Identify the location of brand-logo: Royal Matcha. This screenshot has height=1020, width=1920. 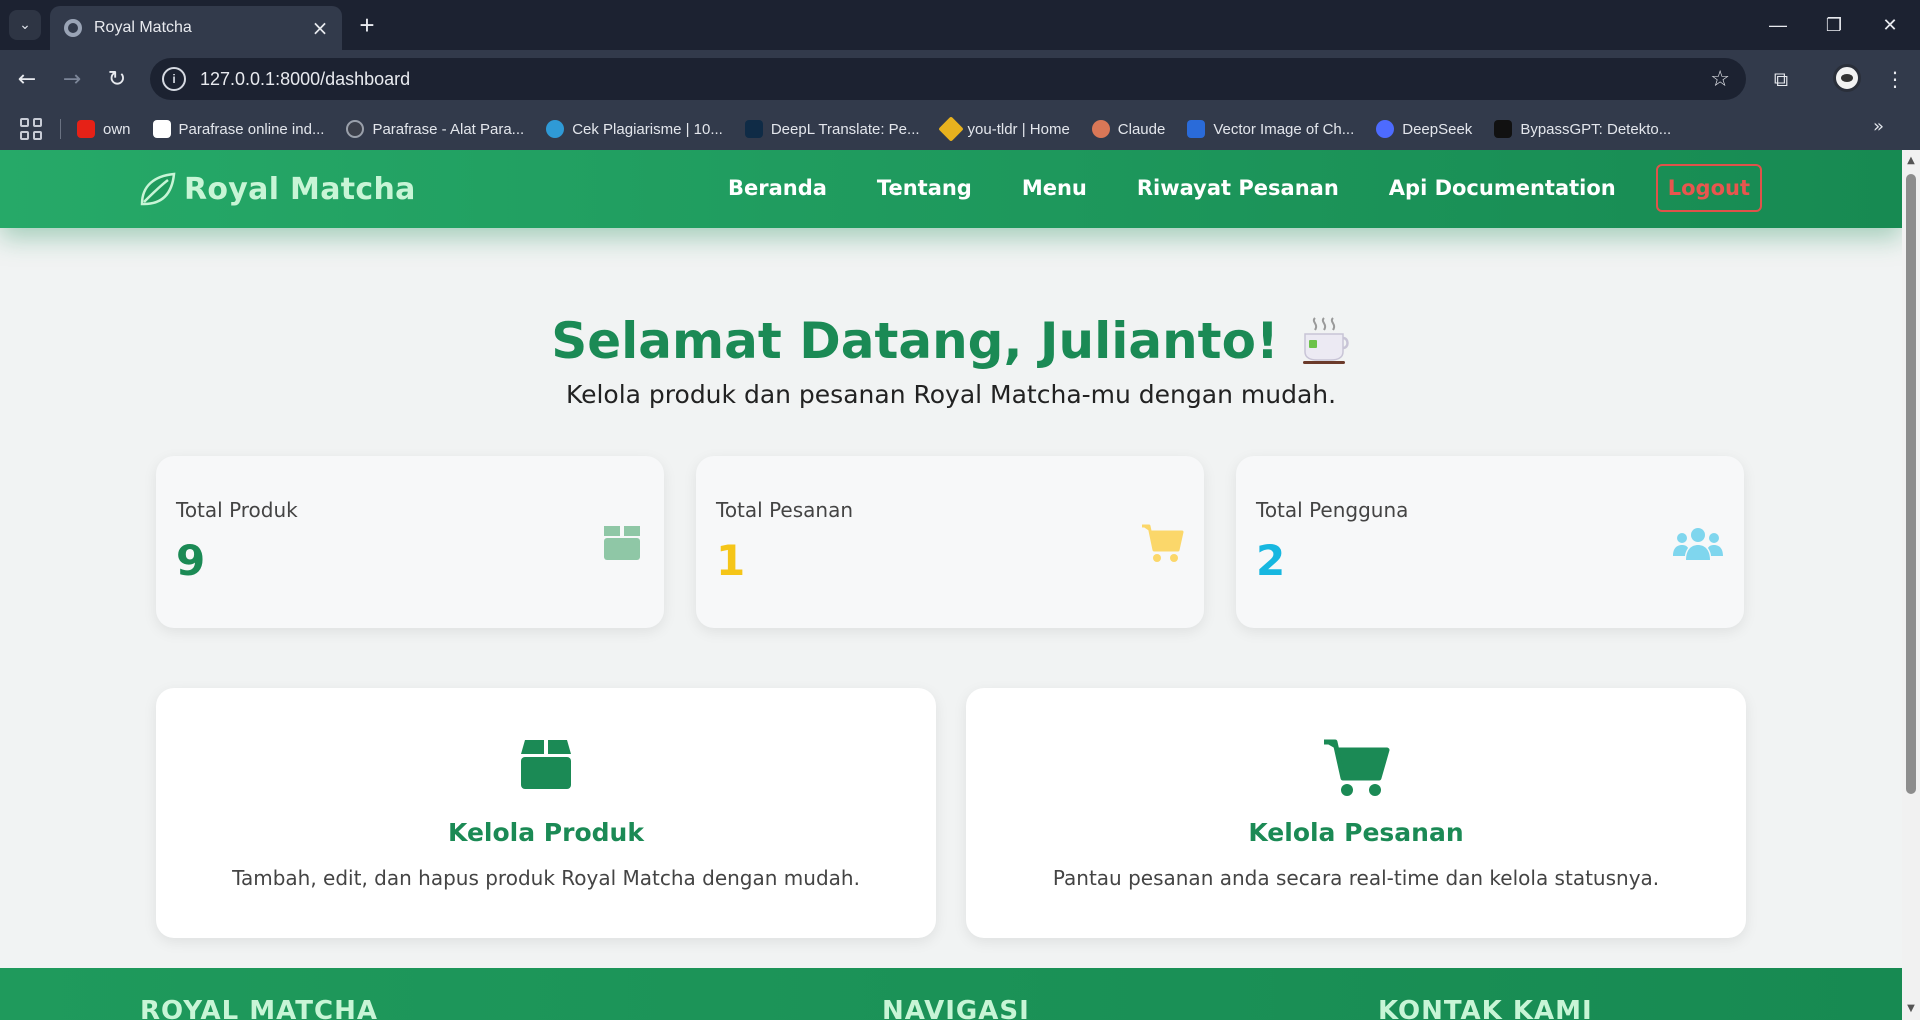
(276, 189).